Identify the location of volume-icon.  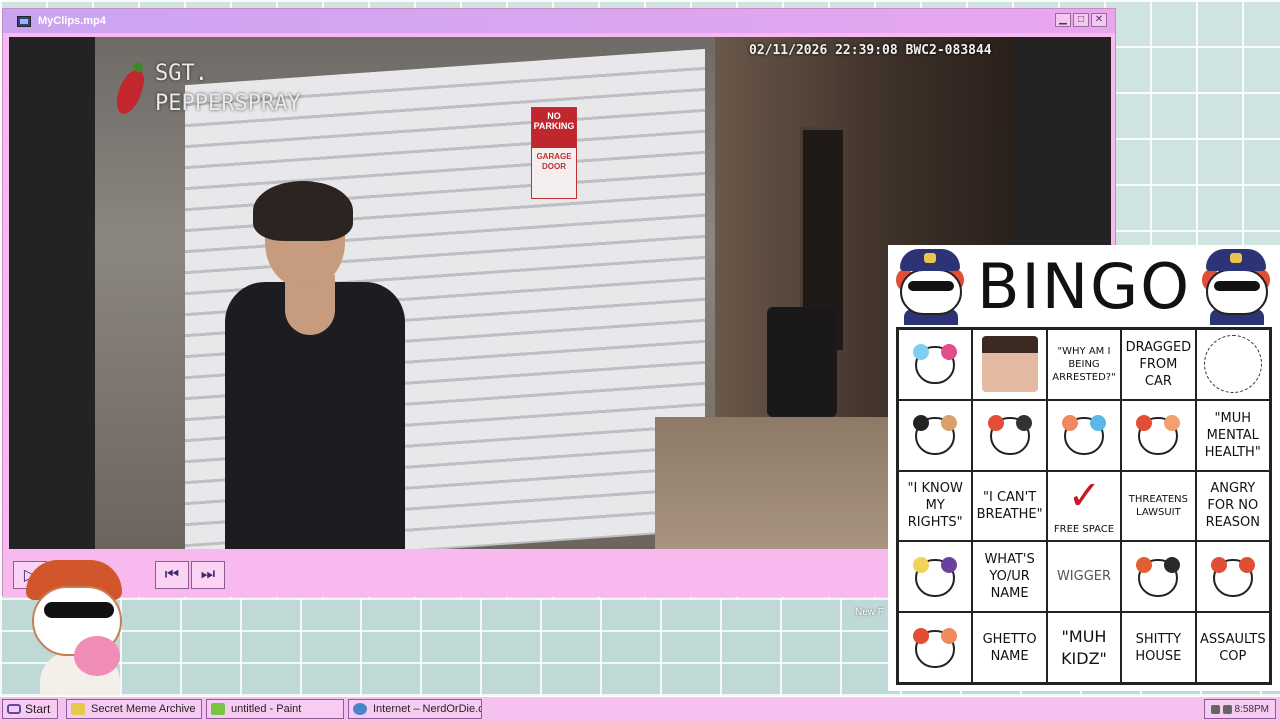
(1227, 709).